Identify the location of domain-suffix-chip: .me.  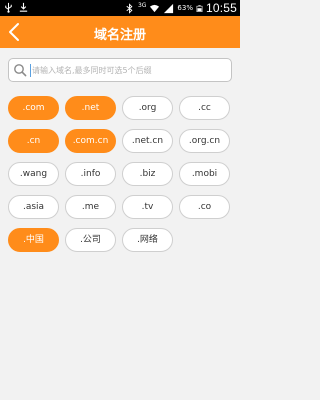
(90, 207).